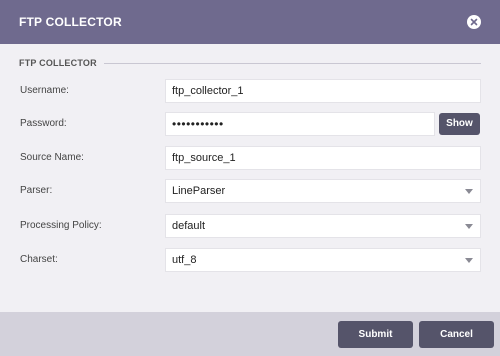  What do you see at coordinates (52, 157) in the screenshot?
I see `source-name-label: Source Name:` at bounding box center [52, 157].